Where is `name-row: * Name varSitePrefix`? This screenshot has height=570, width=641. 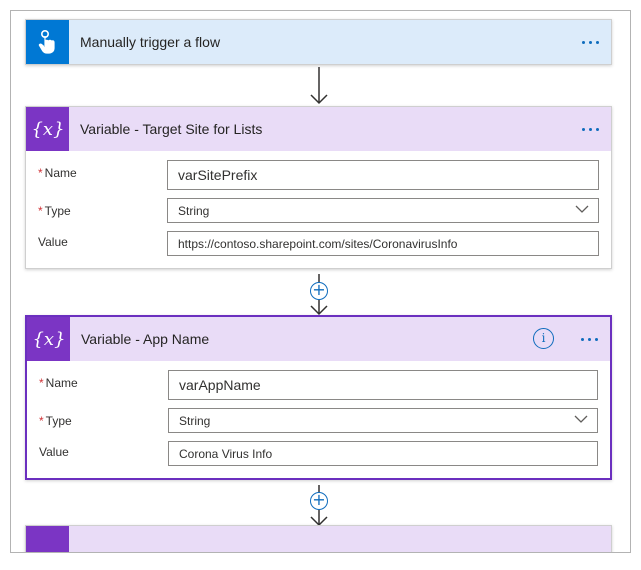
name-row: * Name varSitePrefix is located at coordinates (318, 179).